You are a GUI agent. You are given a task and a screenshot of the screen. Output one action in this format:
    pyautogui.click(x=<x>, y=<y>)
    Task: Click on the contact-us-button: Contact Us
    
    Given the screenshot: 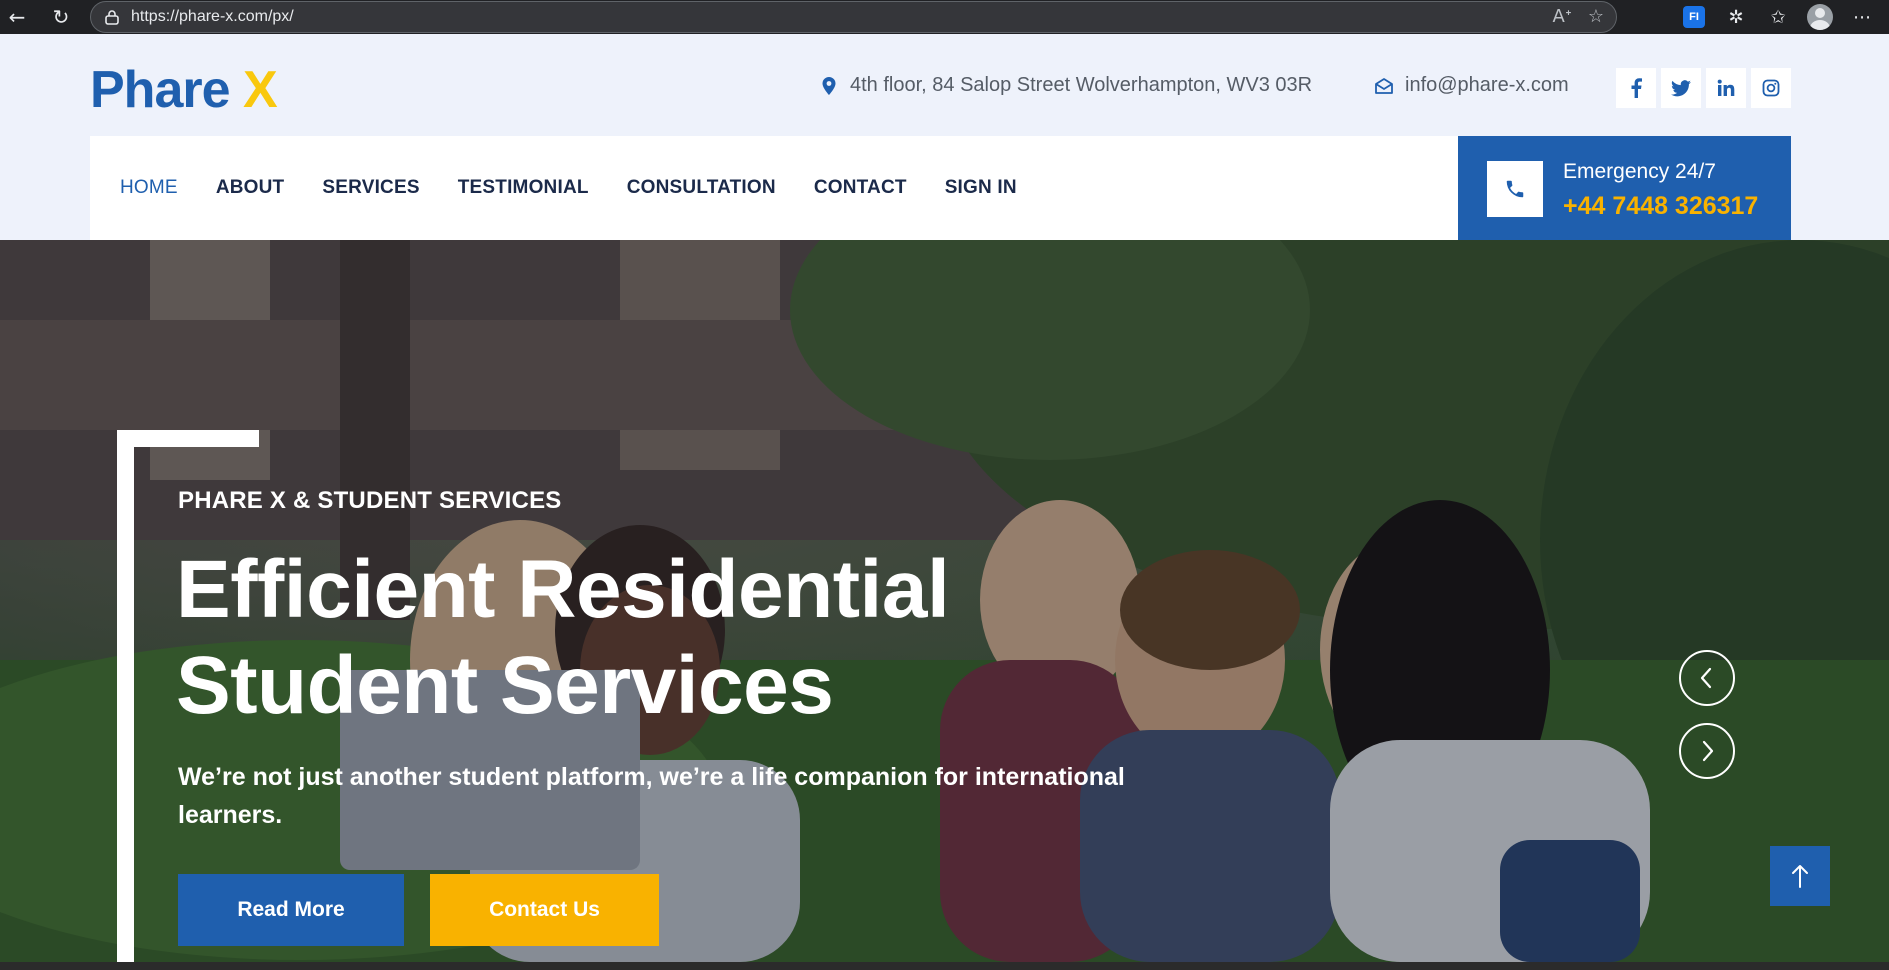 What is the action you would take?
    pyautogui.click(x=544, y=910)
    